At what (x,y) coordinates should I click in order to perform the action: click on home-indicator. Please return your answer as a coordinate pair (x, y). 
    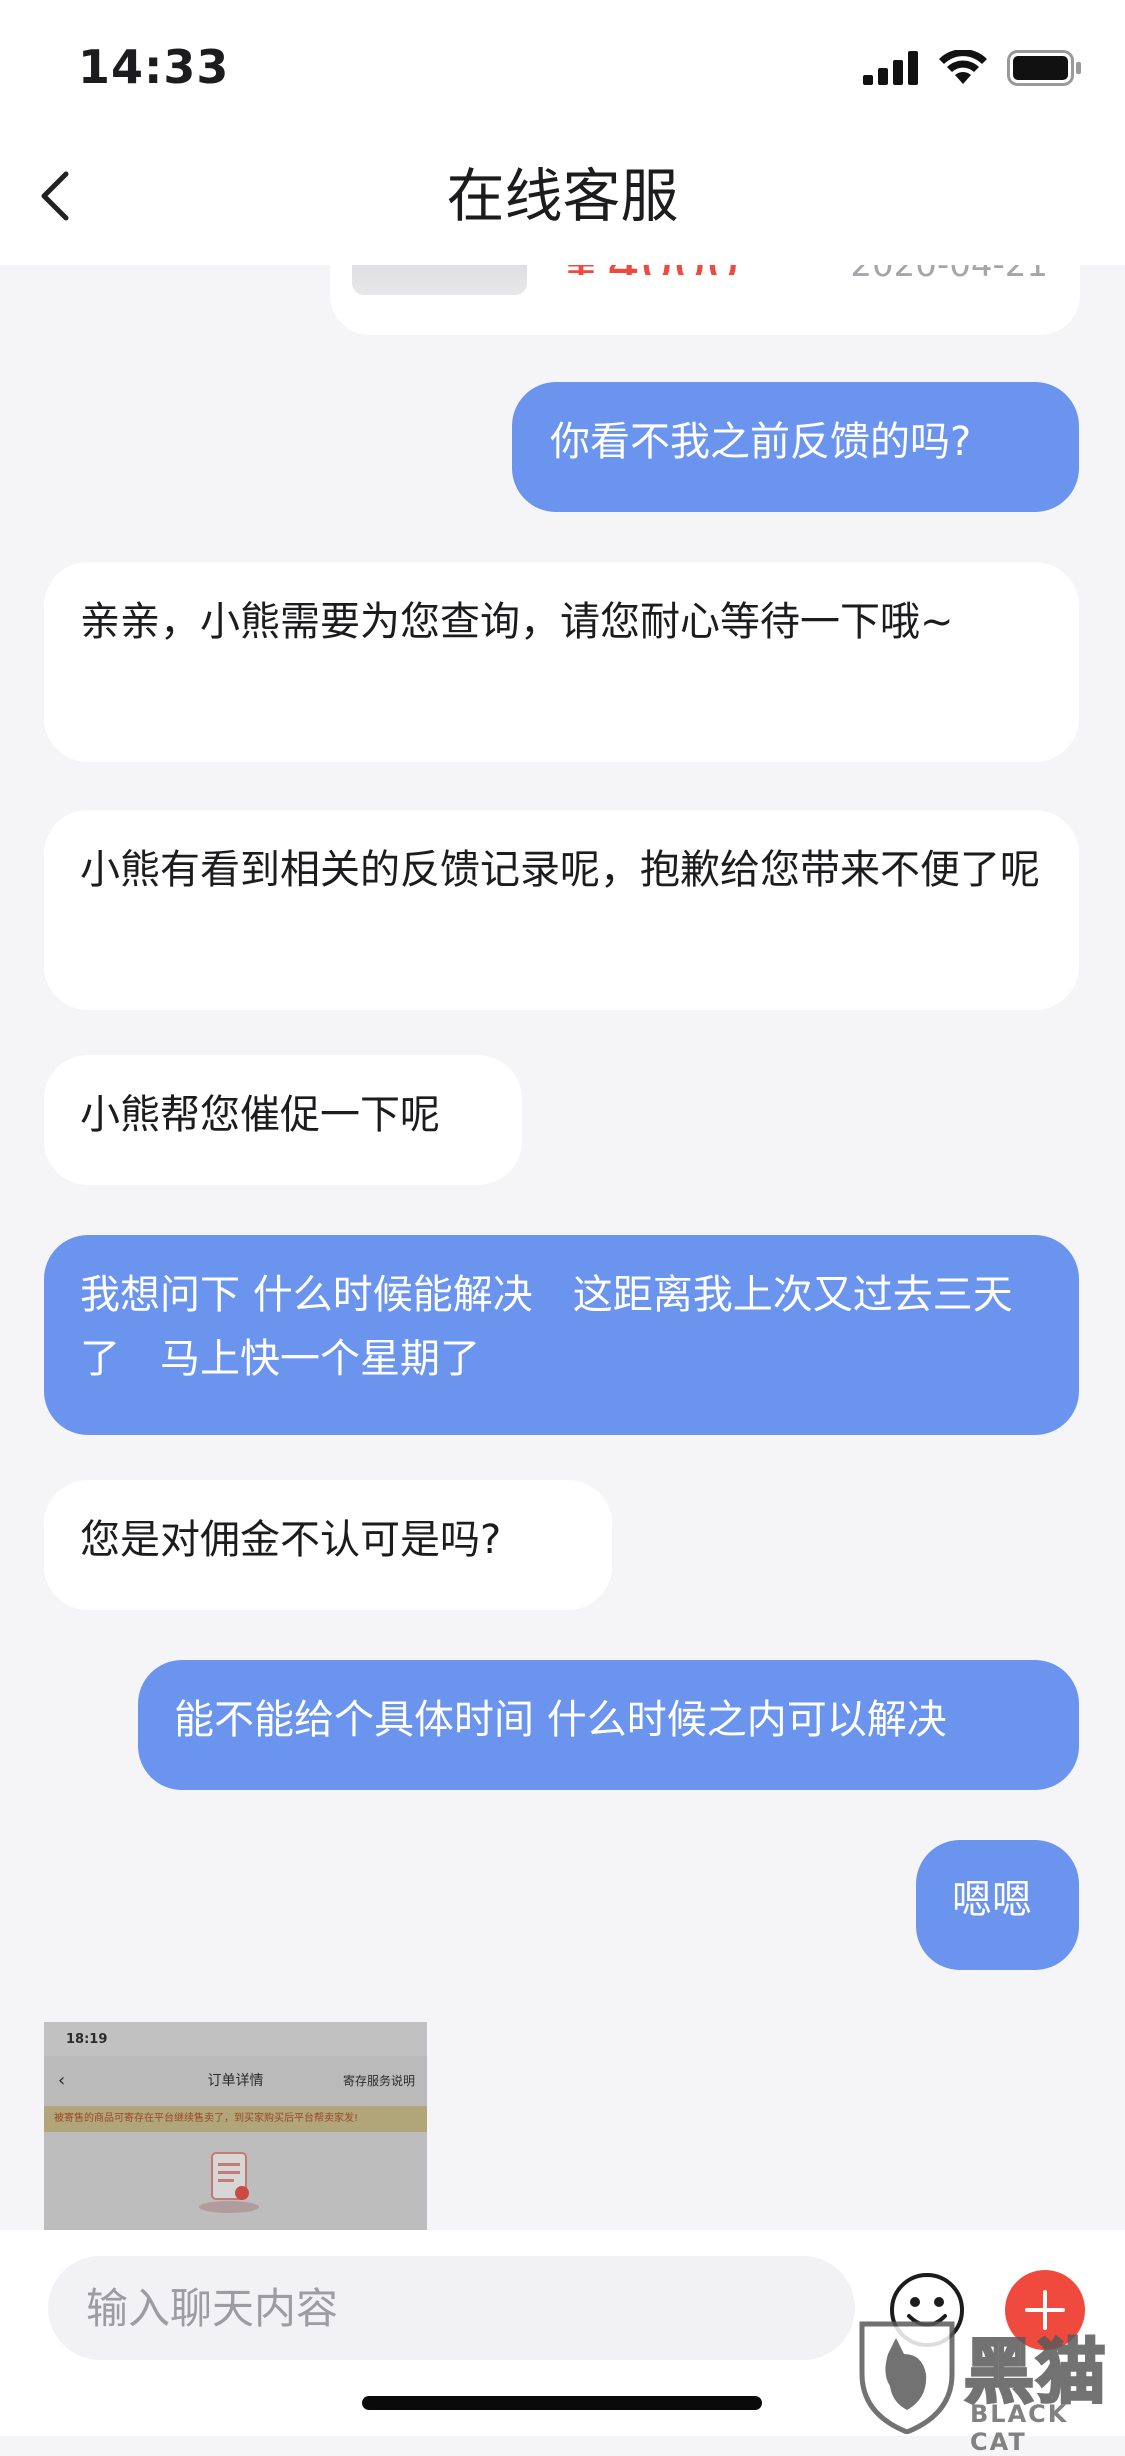
    Looking at the image, I should click on (562, 2403).